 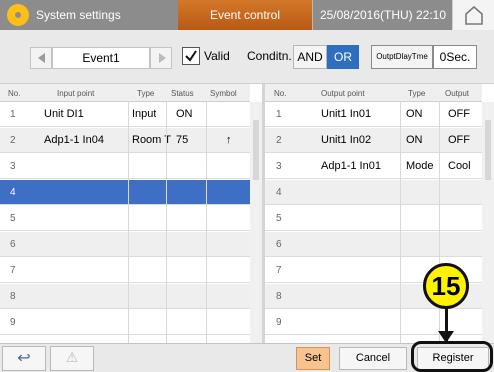 I want to click on input-table-header: No. Input point Type Status Symbol, so click(x=125, y=93).